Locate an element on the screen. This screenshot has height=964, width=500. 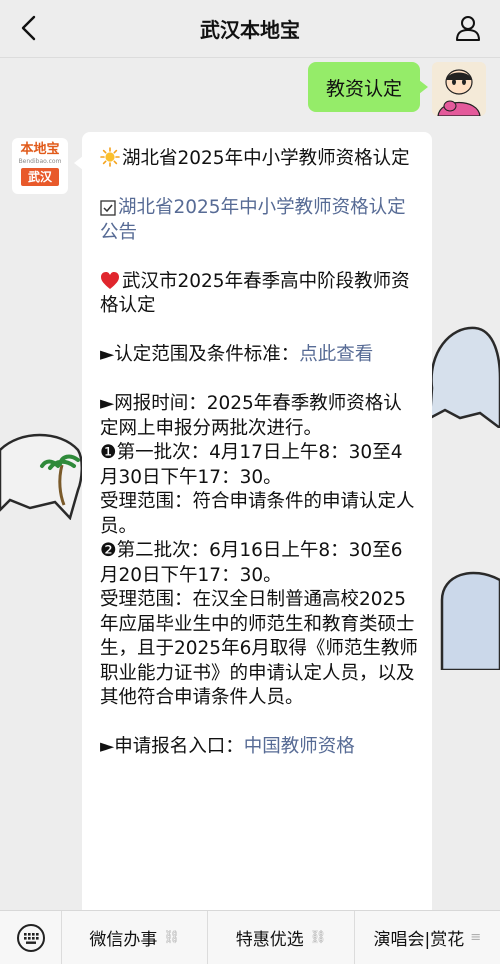
logo-city-badge: 武汉 is located at coordinates (40, 177).